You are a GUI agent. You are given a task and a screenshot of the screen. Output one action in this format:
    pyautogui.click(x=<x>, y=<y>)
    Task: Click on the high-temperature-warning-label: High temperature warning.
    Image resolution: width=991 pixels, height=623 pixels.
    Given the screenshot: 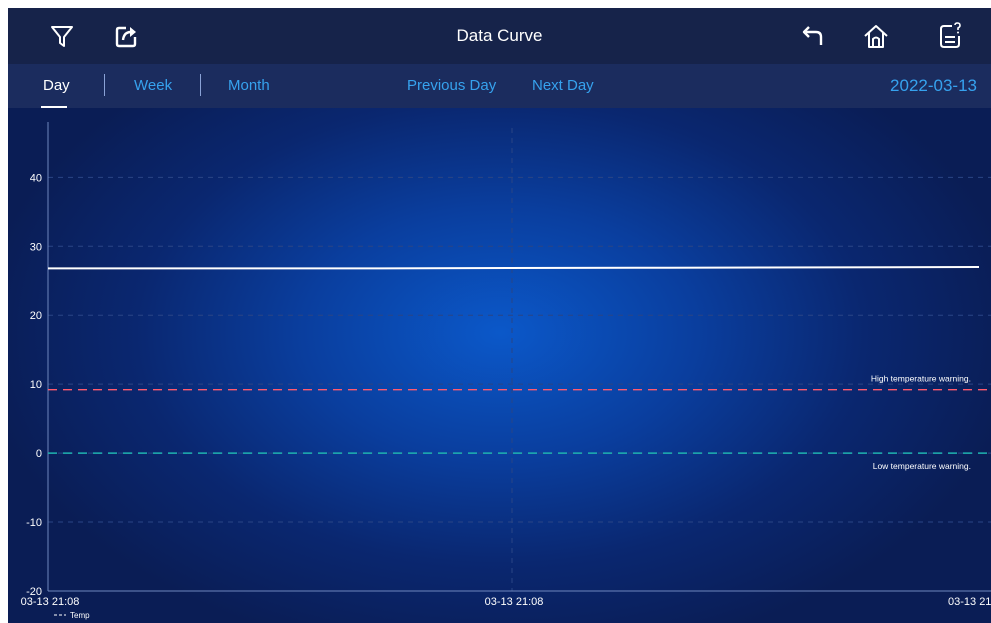 What is the action you would take?
    pyautogui.click(x=921, y=379)
    